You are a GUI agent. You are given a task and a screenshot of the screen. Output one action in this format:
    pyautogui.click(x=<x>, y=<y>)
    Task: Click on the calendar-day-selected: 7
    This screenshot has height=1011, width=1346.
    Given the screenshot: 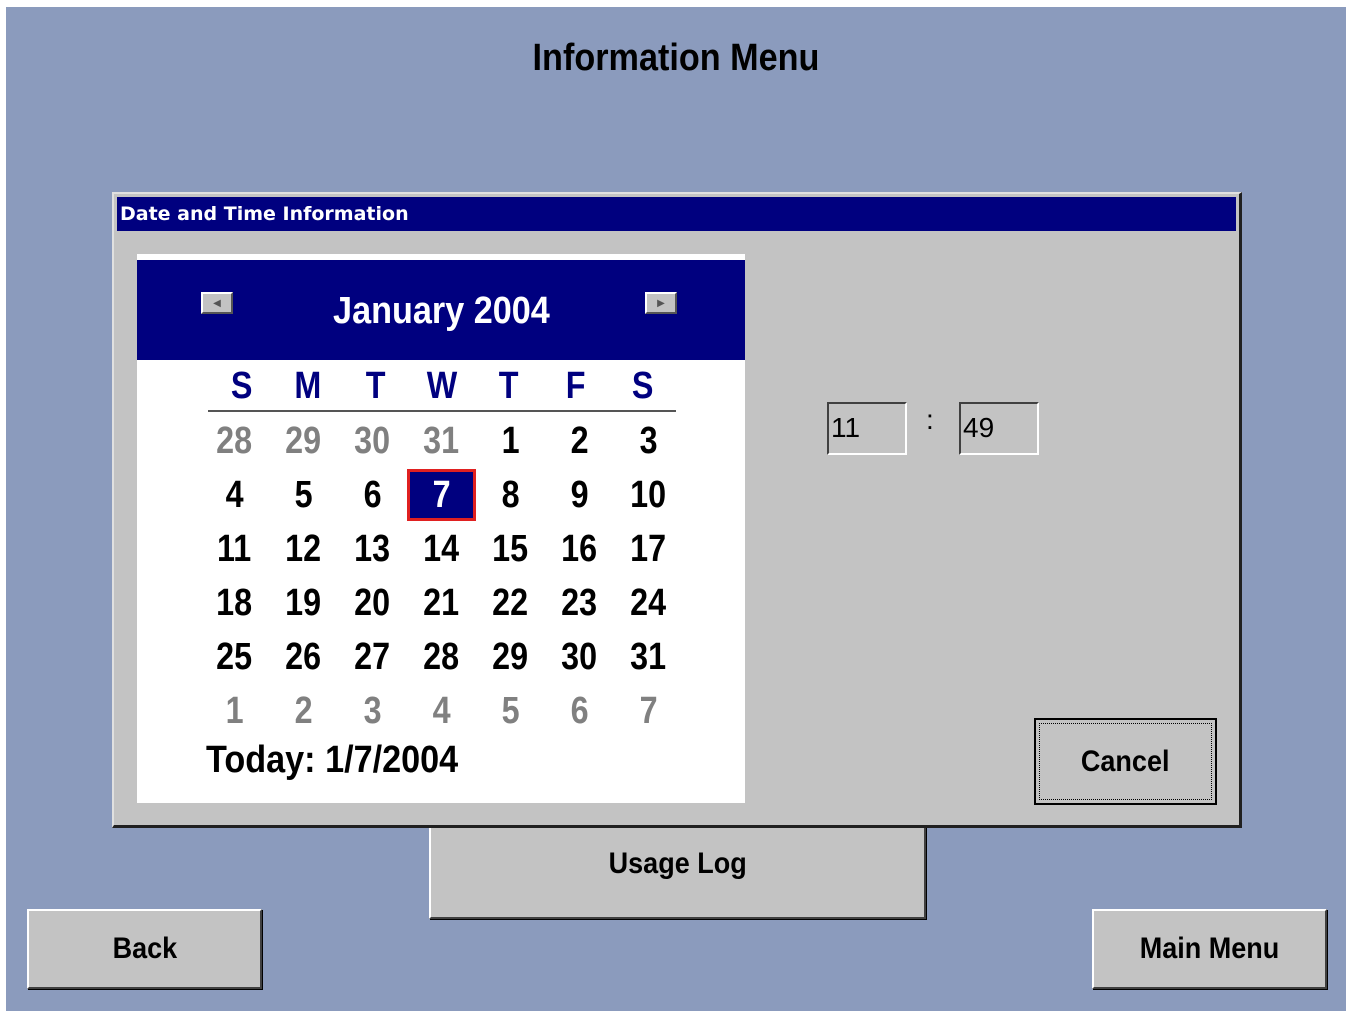 What is the action you would take?
    pyautogui.click(x=441, y=495)
    